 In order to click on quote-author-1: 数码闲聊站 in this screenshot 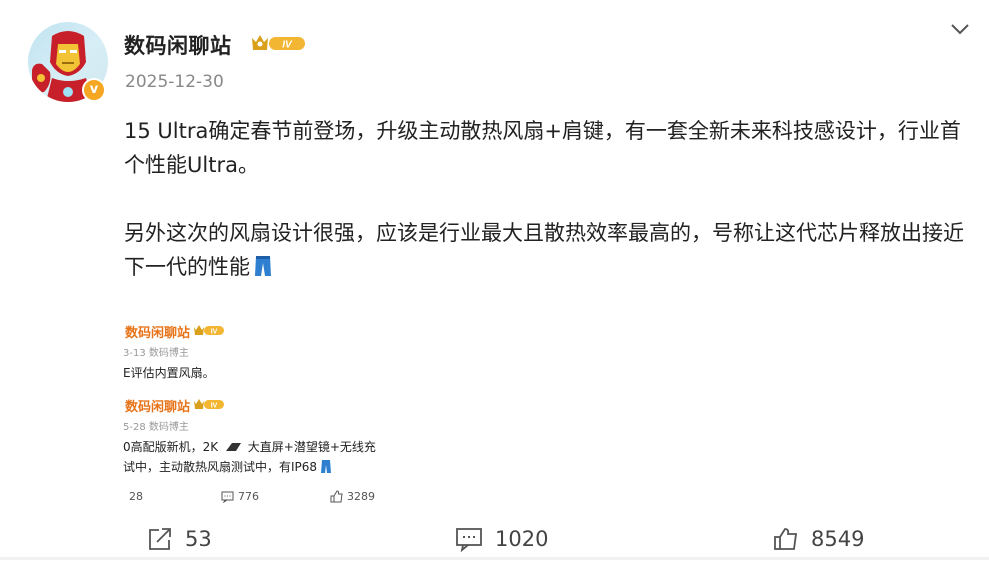, I will do `click(158, 333)`.